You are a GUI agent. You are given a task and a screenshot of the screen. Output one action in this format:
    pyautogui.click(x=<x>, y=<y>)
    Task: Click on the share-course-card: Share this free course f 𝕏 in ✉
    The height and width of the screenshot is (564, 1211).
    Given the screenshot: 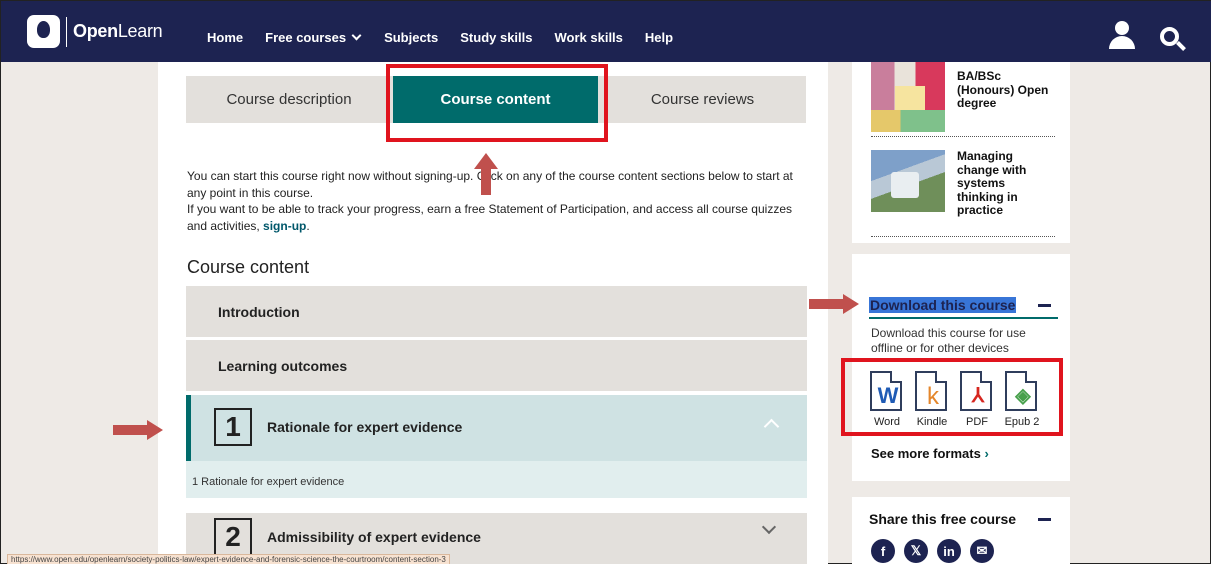 What is the action you would take?
    pyautogui.click(x=961, y=530)
    